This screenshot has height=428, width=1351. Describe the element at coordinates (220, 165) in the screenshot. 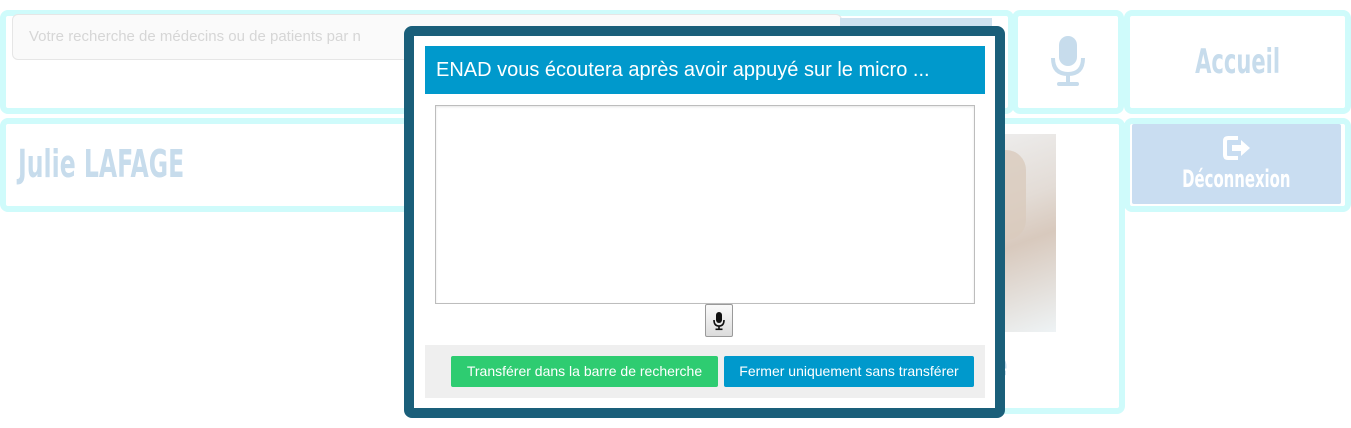

I see `user-name-panel: Julie LAFAGE` at that location.